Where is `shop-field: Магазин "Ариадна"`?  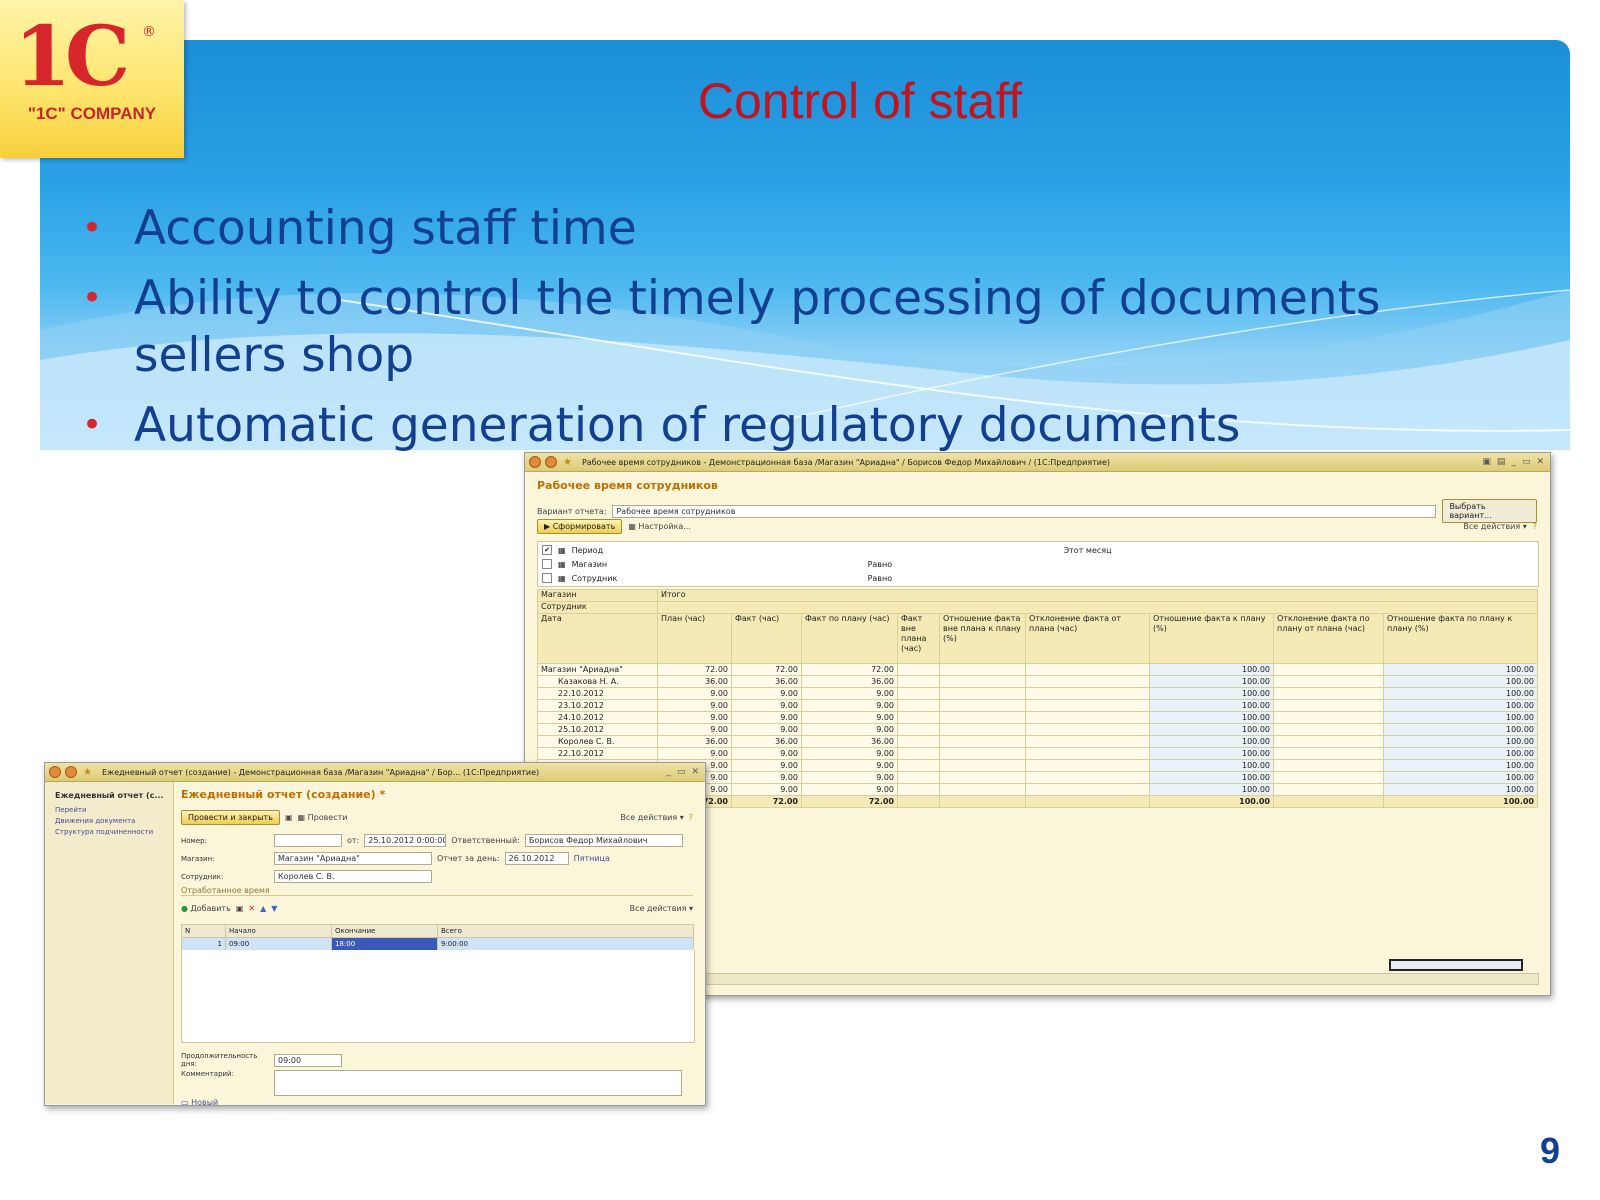 shop-field: Магазин "Ариадна" is located at coordinates (353, 858).